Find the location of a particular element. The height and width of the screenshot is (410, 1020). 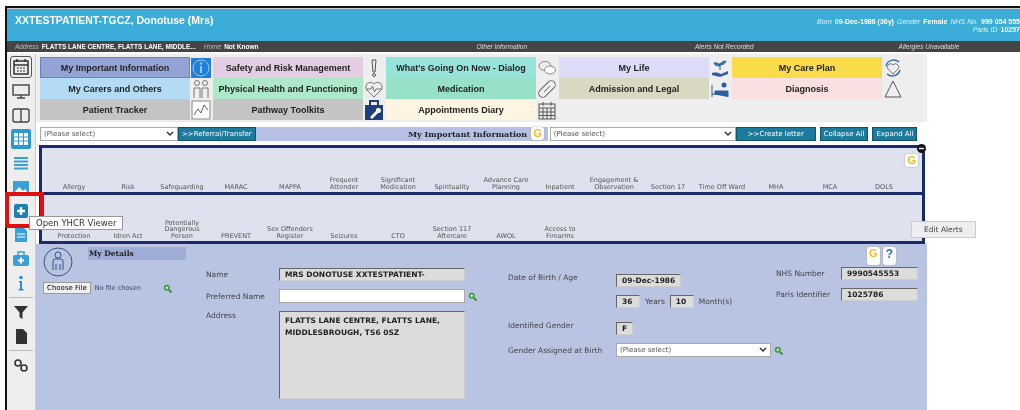

menu-tile: Physical Health and Functioning is located at coordinates (288, 88).